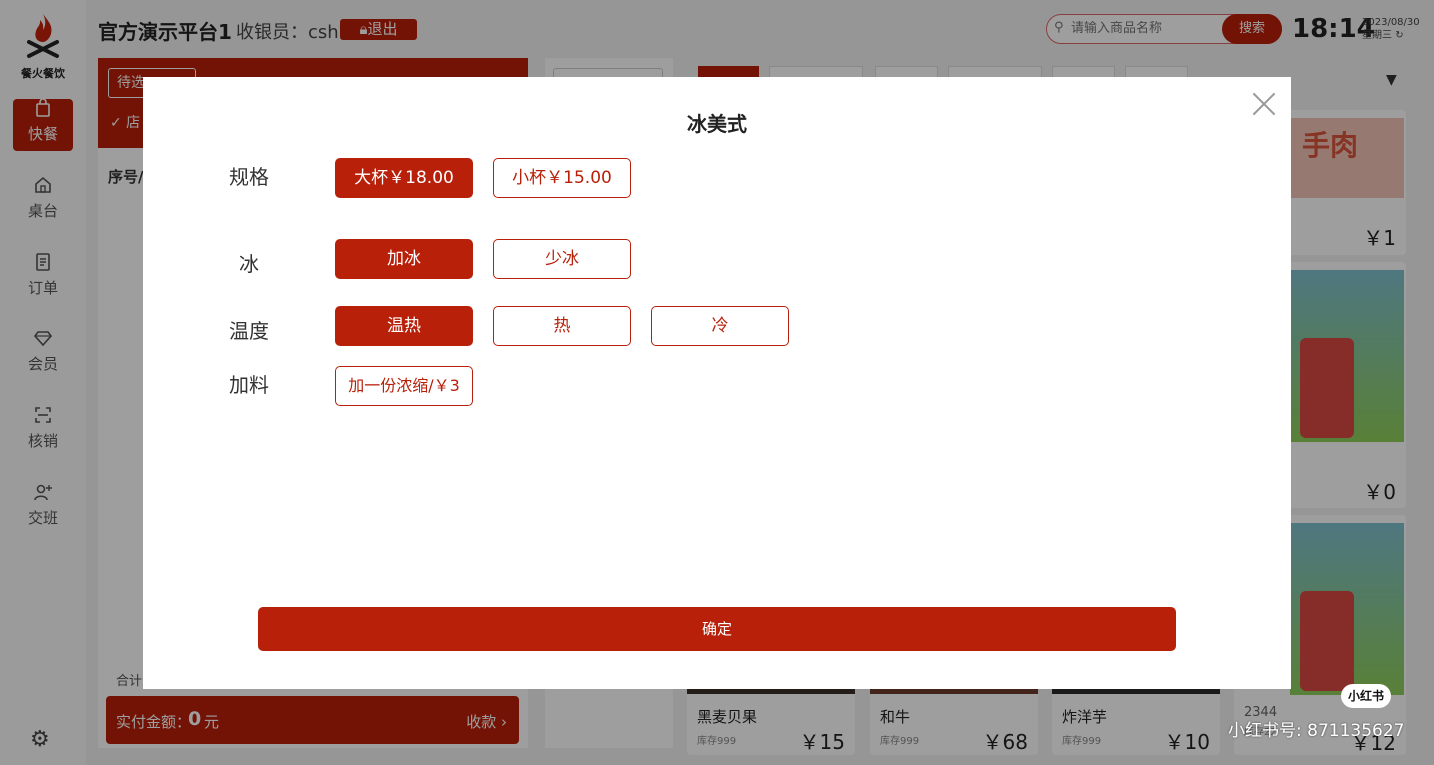  I want to click on option-ice-less: 少冰, so click(562, 259).